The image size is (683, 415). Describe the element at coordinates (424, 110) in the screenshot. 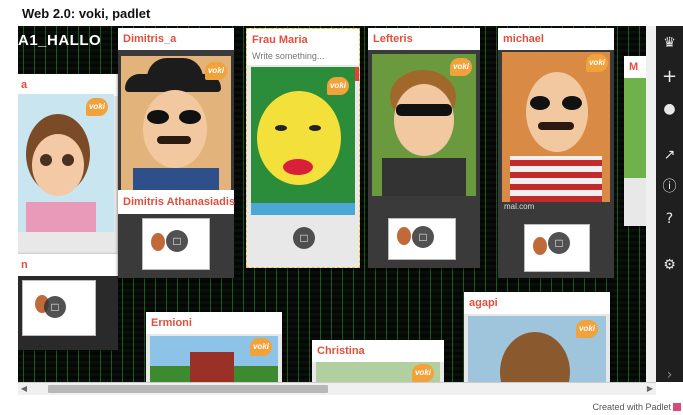

I see `sunglasses-shape` at that location.